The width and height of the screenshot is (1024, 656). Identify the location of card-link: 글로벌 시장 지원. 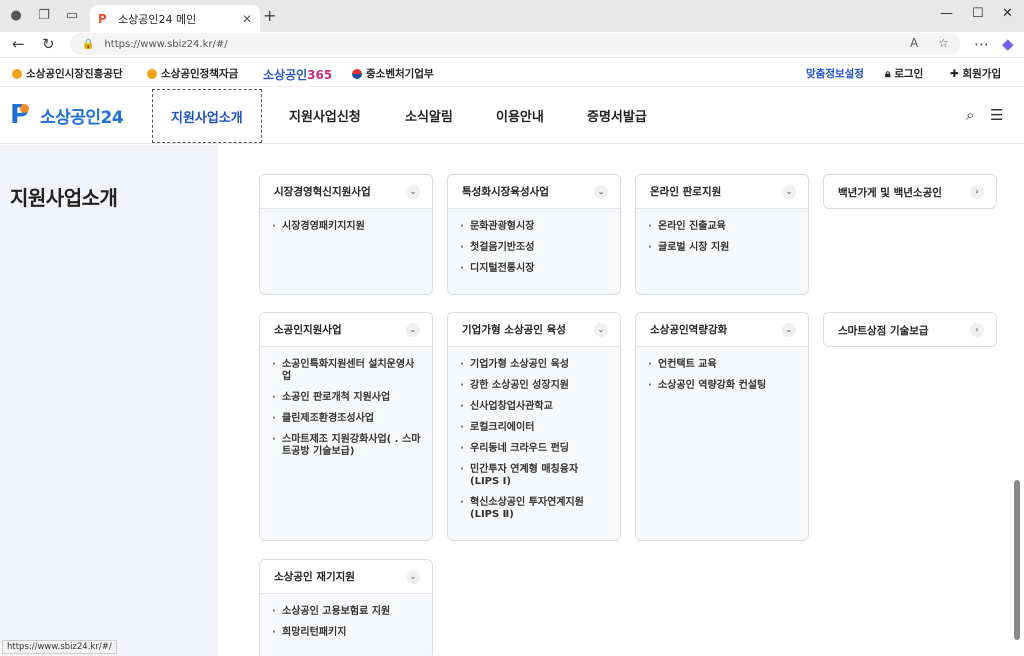
(723, 248).